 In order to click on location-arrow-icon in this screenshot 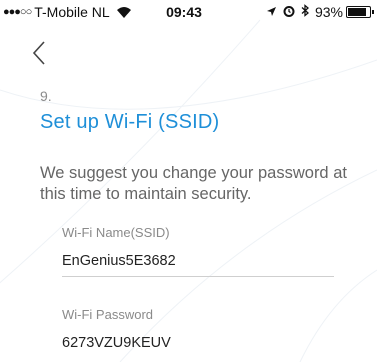, I will do `click(271, 12)`.